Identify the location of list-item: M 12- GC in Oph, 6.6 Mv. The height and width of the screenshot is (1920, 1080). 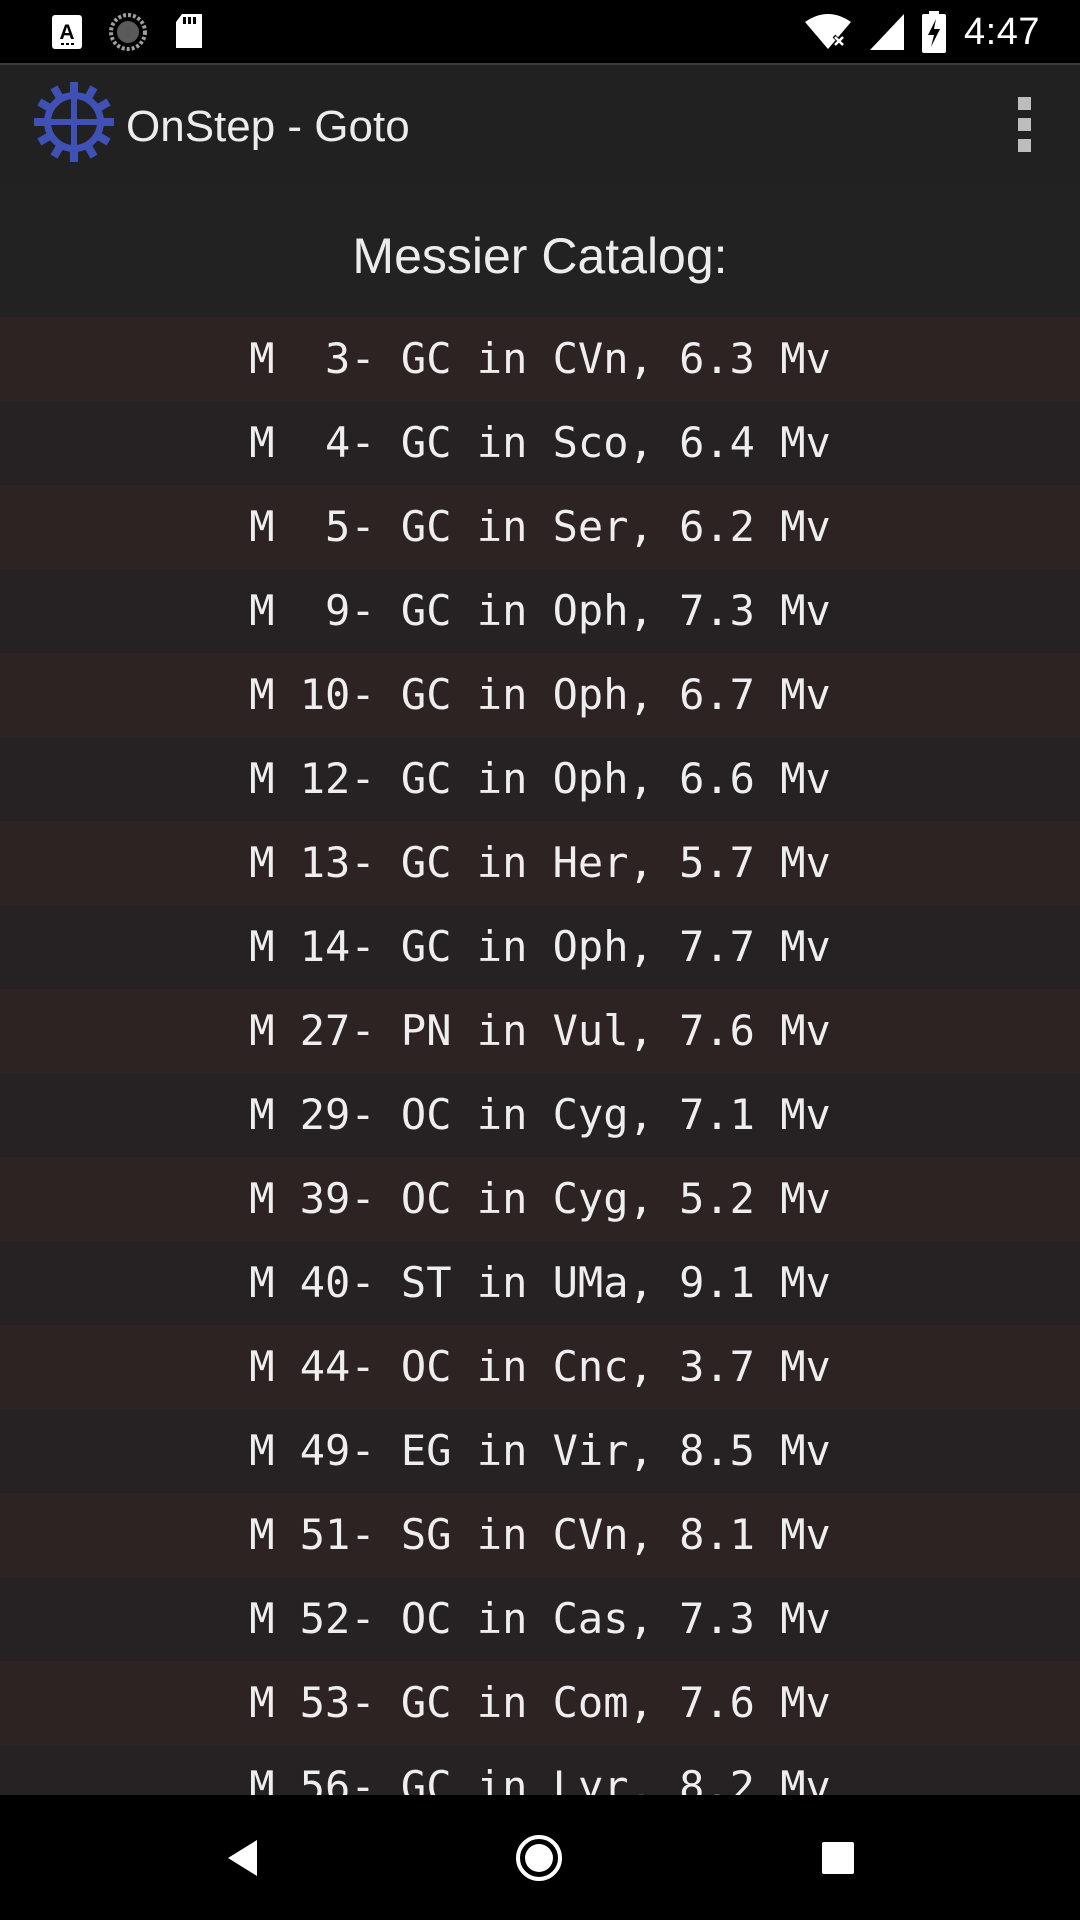
(540, 779).